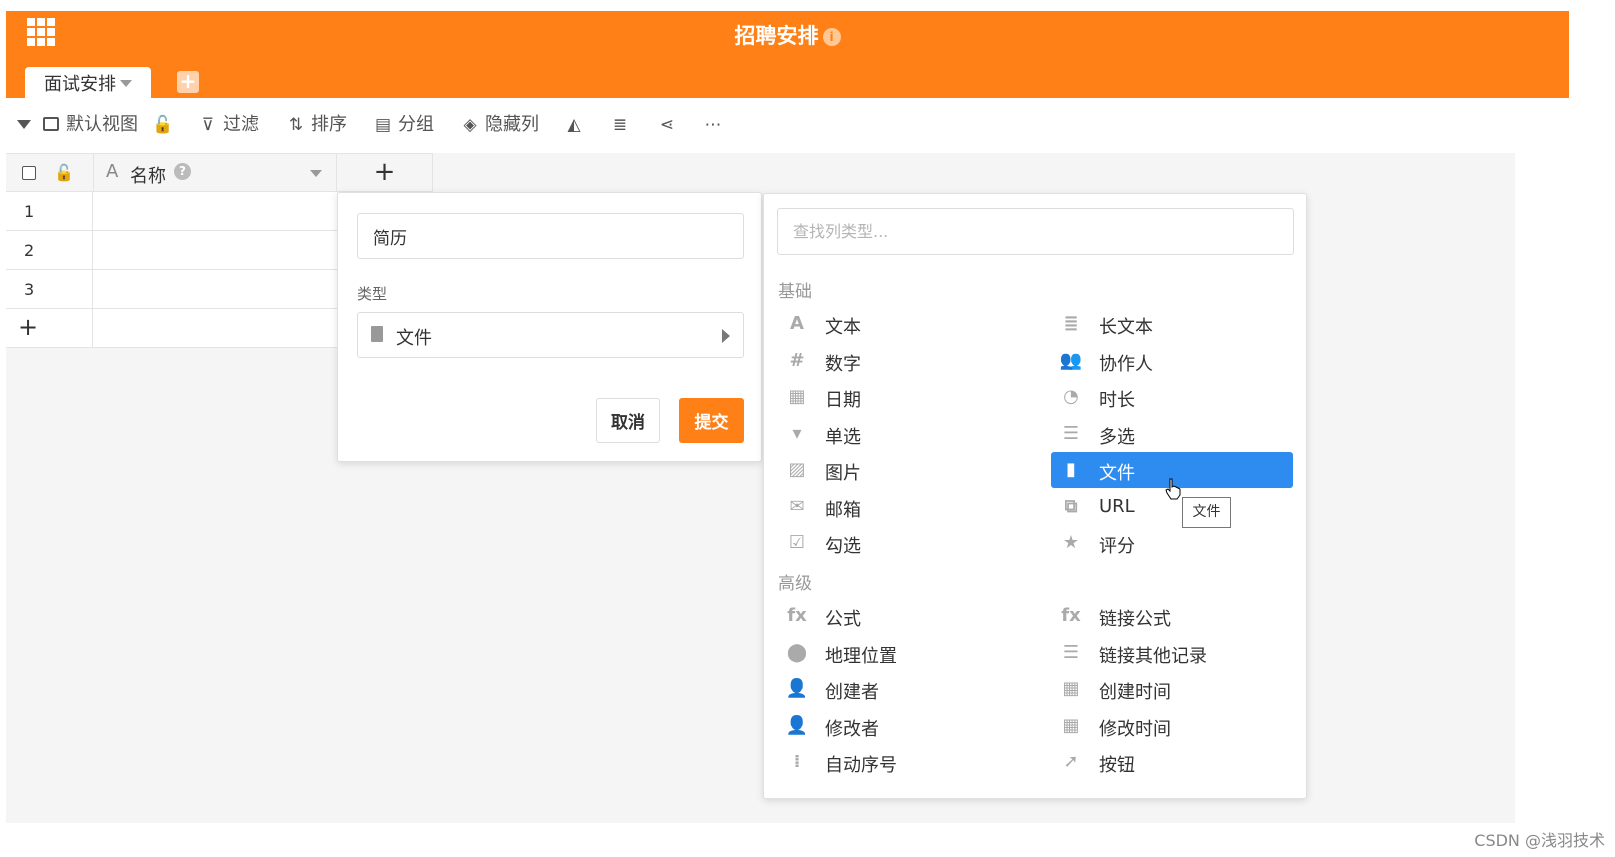 Image resolution: width=1615 pixels, height=857 pixels. I want to click on type-option-label: 修改者, so click(852, 729).